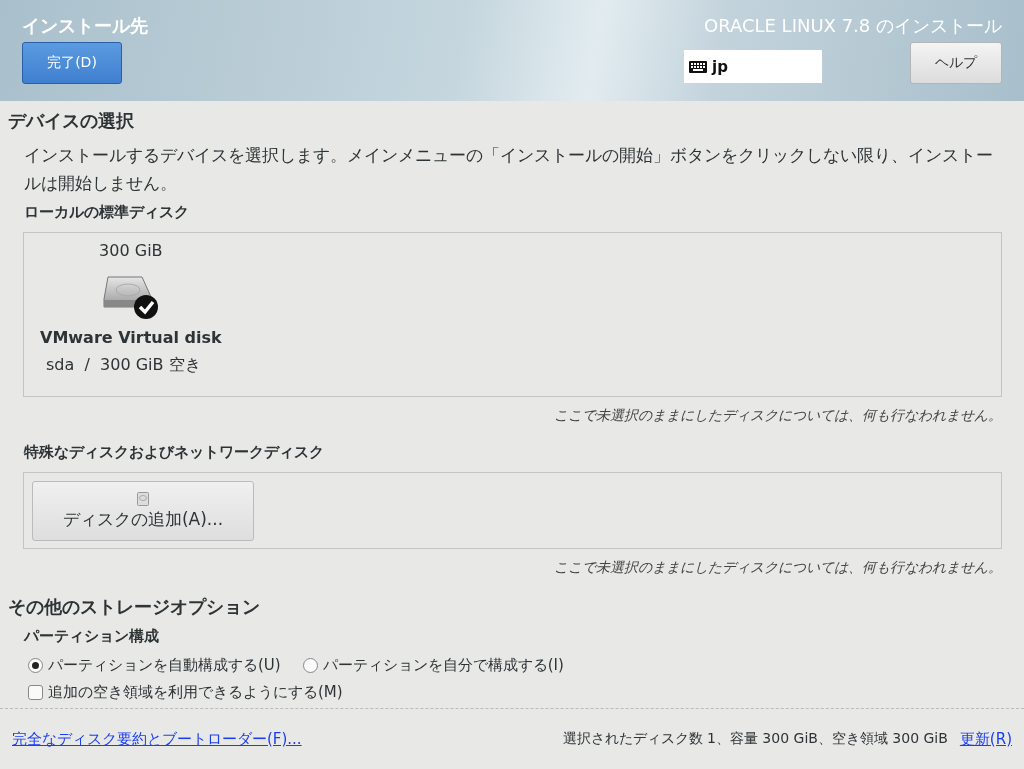 The height and width of the screenshot is (769, 1024). I want to click on partitioning-radio: パーティションを自動構成する(U), so click(154, 665).